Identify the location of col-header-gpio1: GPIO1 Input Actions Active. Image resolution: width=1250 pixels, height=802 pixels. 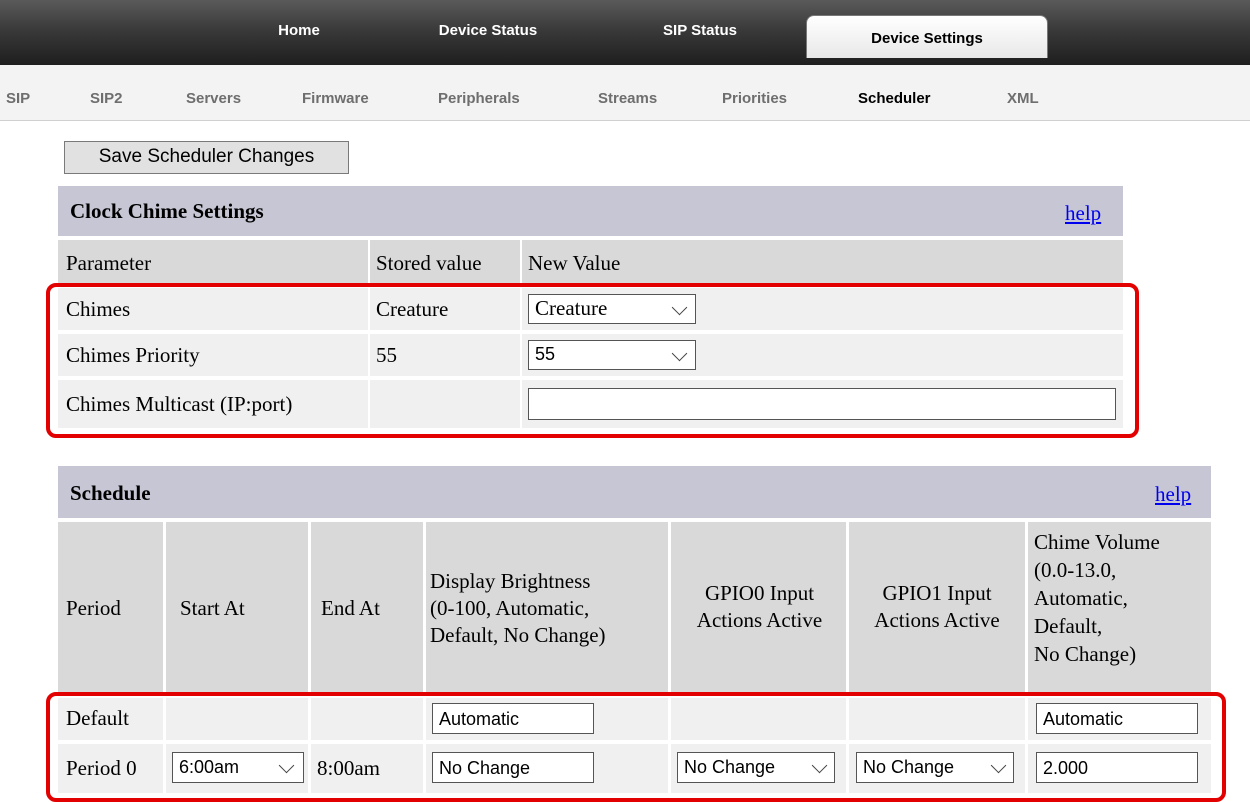
(937, 609).